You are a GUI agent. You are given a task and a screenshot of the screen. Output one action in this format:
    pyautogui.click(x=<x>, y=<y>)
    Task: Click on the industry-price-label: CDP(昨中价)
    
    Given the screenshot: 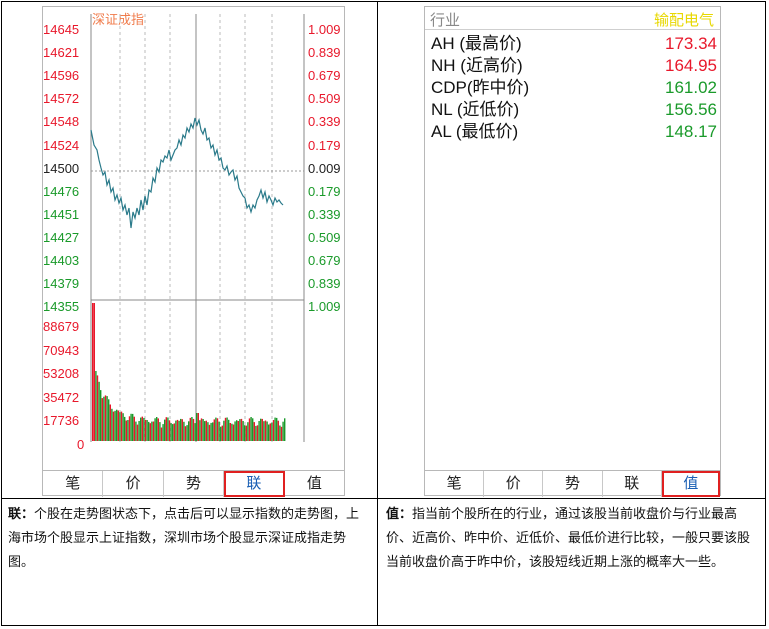 What is the action you would take?
    pyautogui.click(x=480, y=87)
    